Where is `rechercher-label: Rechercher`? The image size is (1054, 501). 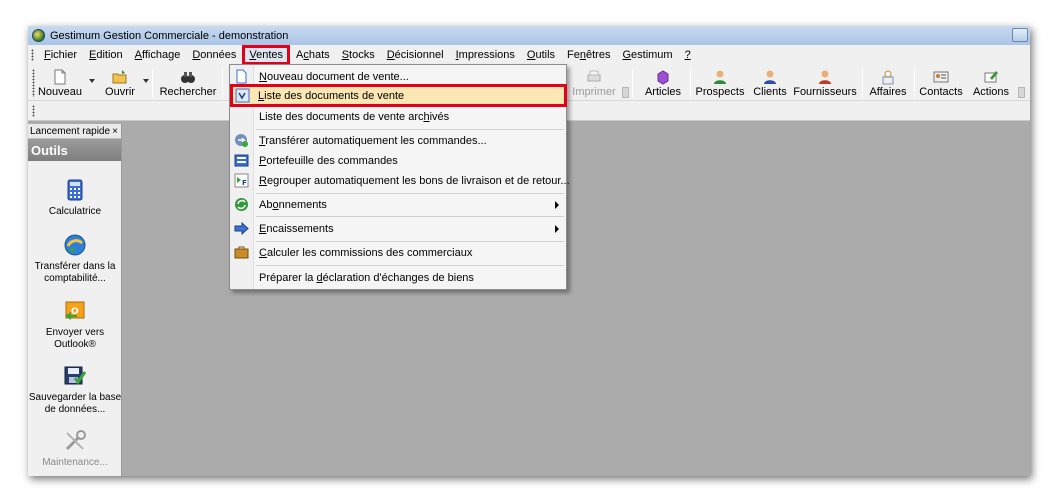
rechercher-label: Rechercher is located at coordinates (188, 92).